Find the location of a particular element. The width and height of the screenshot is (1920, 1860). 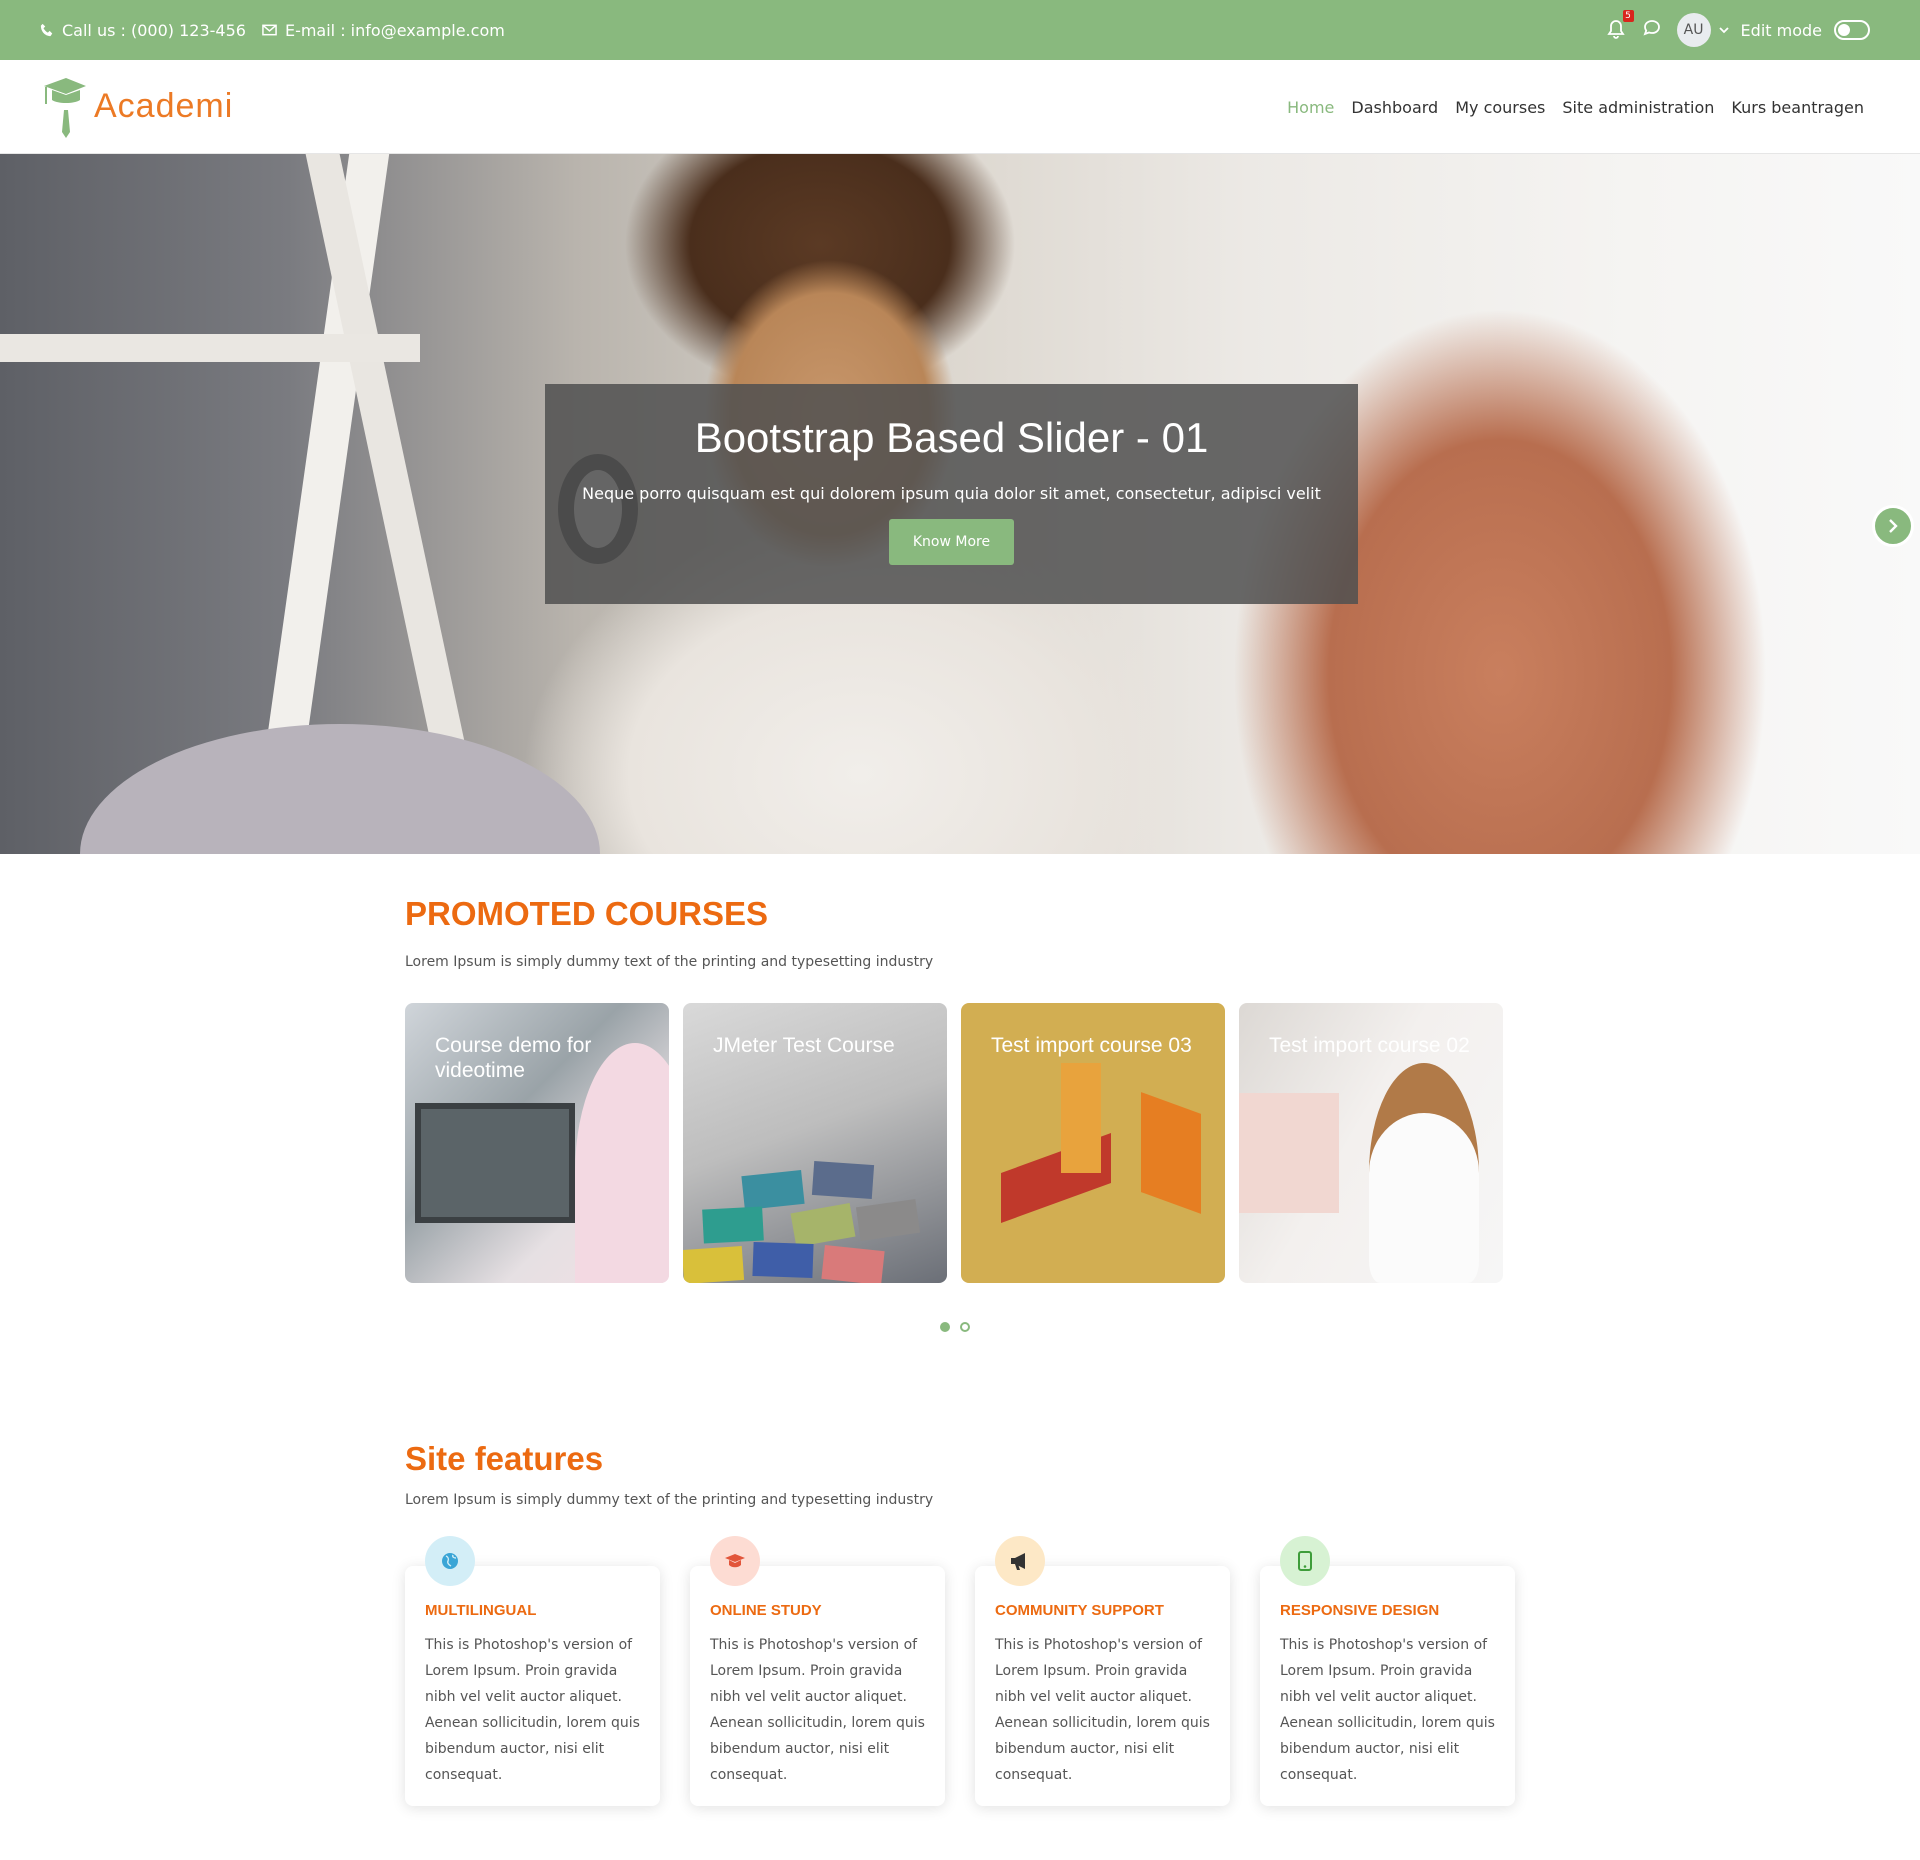

toggle-knob is located at coordinates (1844, 30).